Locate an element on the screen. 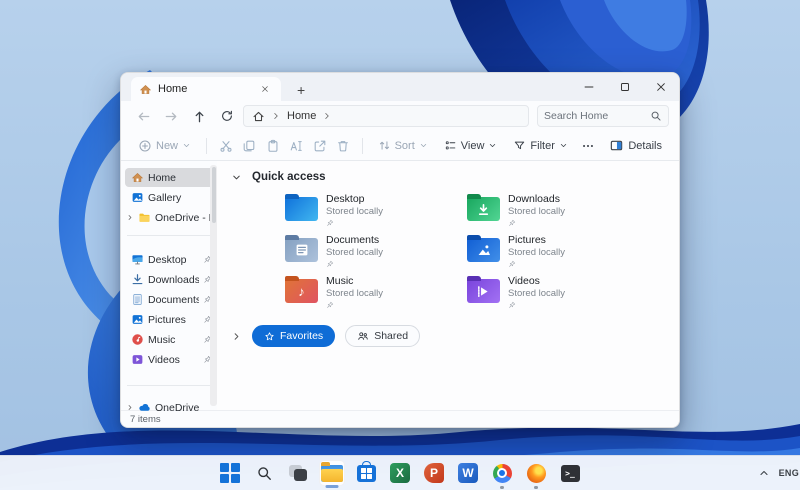 The image size is (800, 490). terminal-button: >_ is located at coordinates (570, 473).